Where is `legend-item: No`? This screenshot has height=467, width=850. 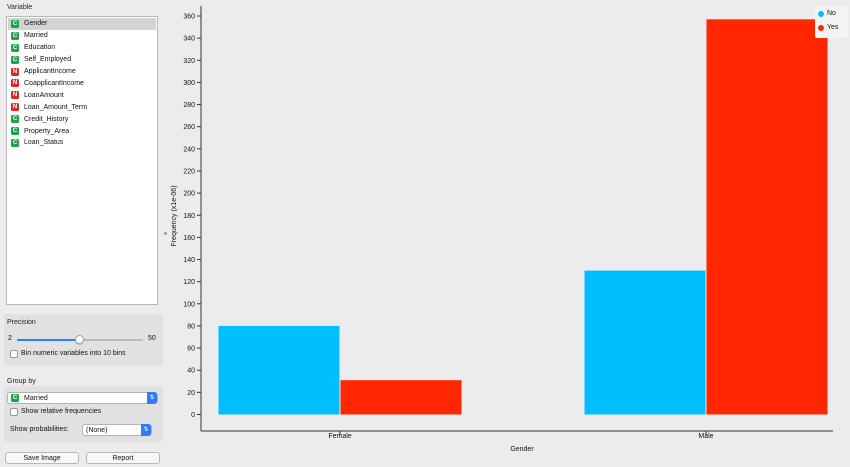 legend-item: No is located at coordinates (827, 13).